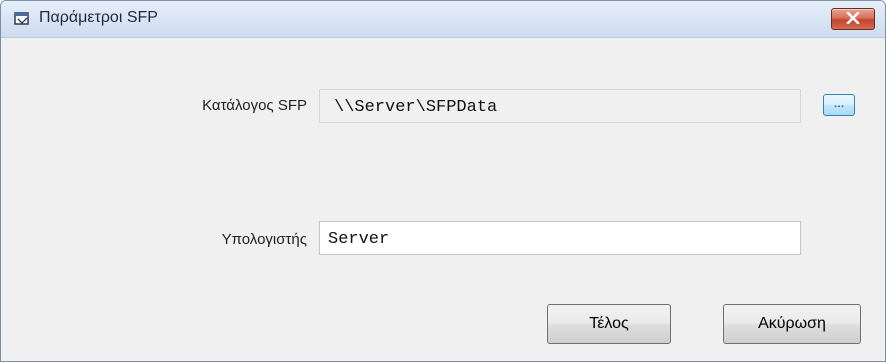  I want to click on title-bar: Παράμετροι SFP, so click(443, 19).